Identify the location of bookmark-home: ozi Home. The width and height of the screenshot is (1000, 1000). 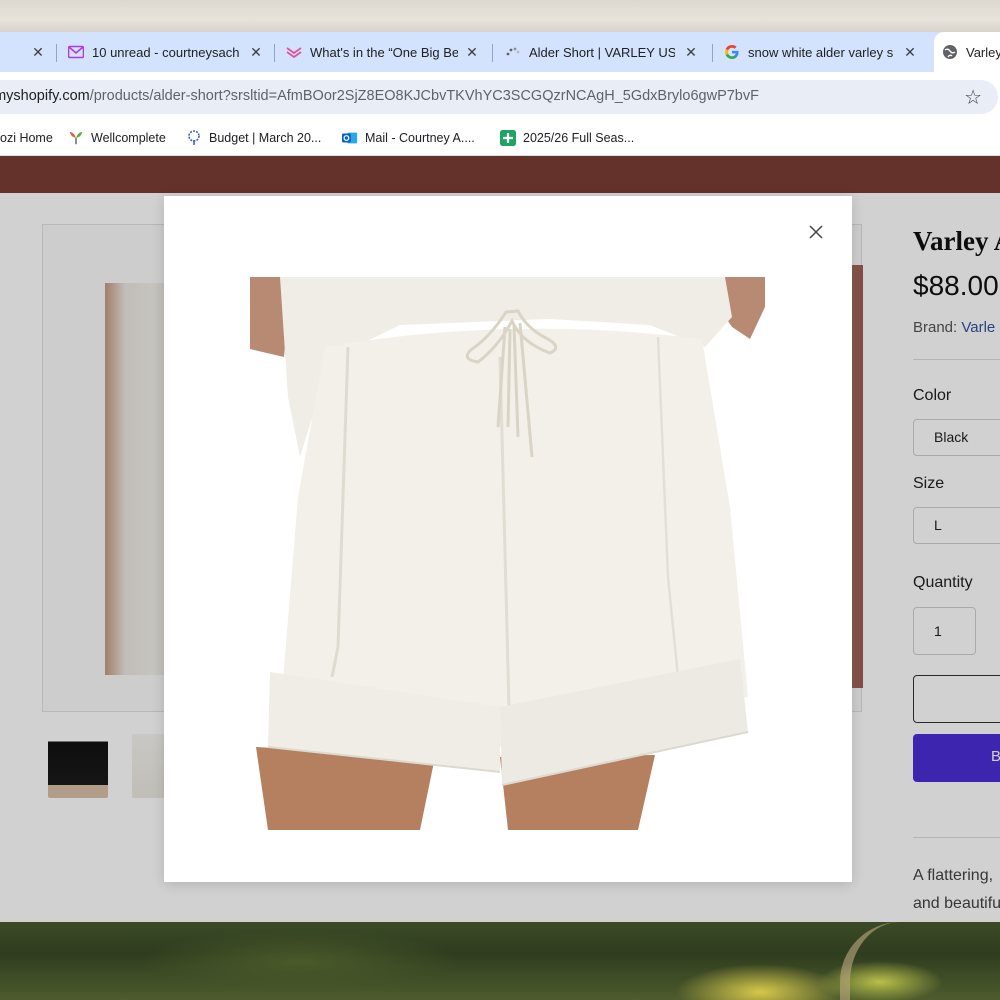
(26, 138).